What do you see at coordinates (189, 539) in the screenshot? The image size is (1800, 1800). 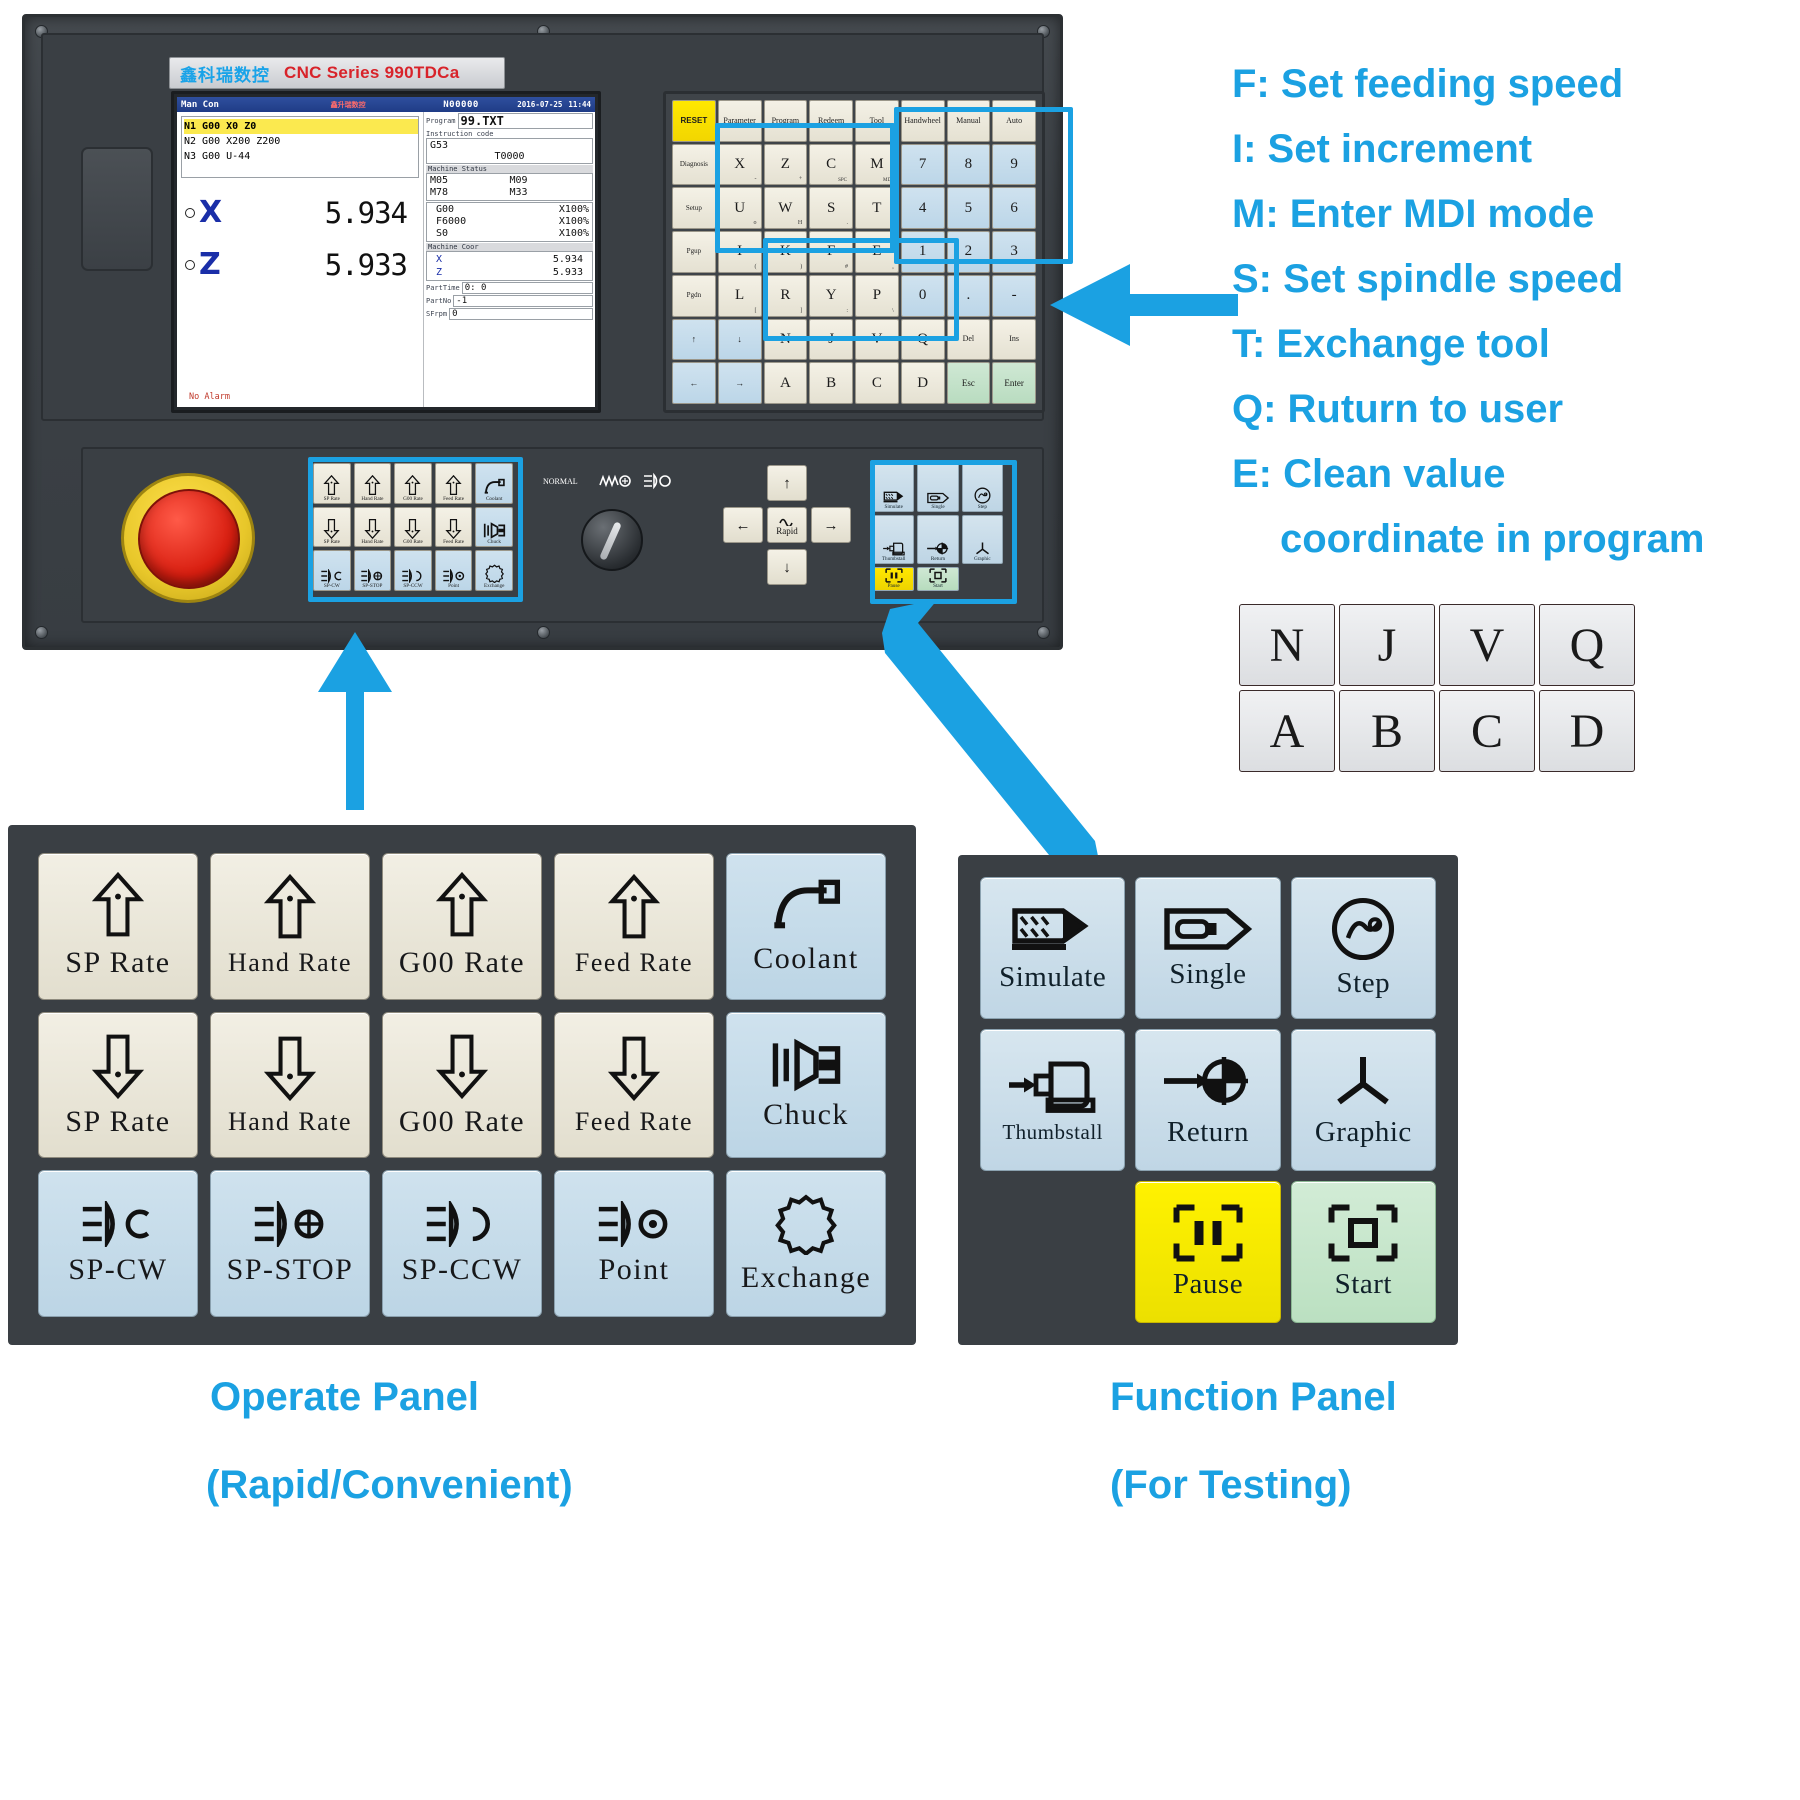 I see `emergency-stop-button` at bounding box center [189, 539].